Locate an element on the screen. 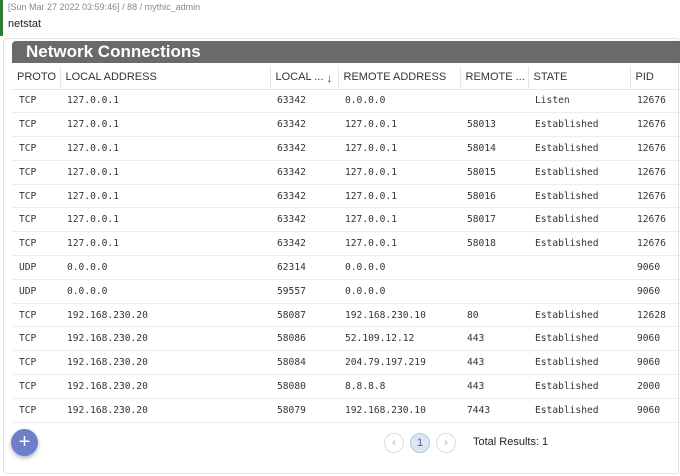 This screenshot has height=476, width=680. cell-remote-address: 192.168.230.10 is located at coordinates (399, 410).